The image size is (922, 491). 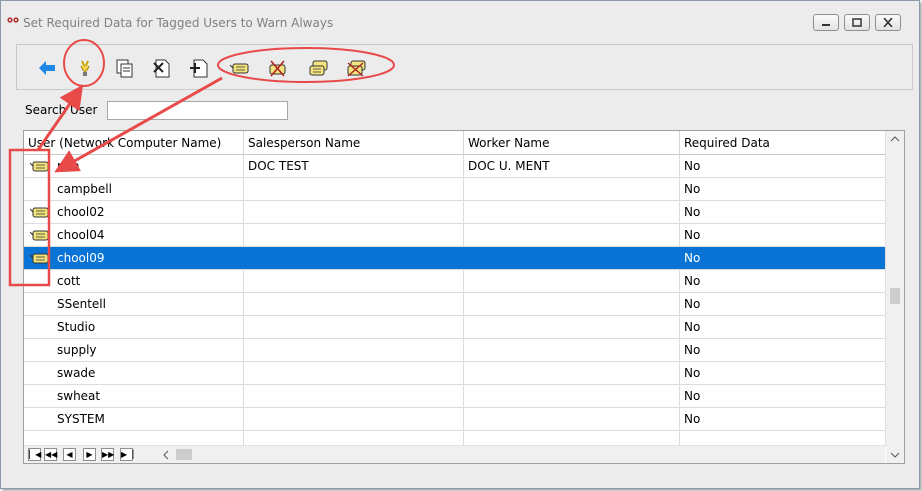 What do you see at coordinates (134, 143) in the screenshot?
I see `column-header-user: User (Network Computer Name)` at bounding box center [134, 143].